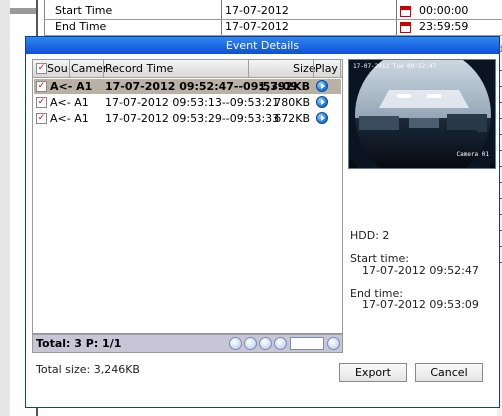 This screenshot has height=416, width=502. I want to click on row-size: 1,792KB, so click(284, 86).